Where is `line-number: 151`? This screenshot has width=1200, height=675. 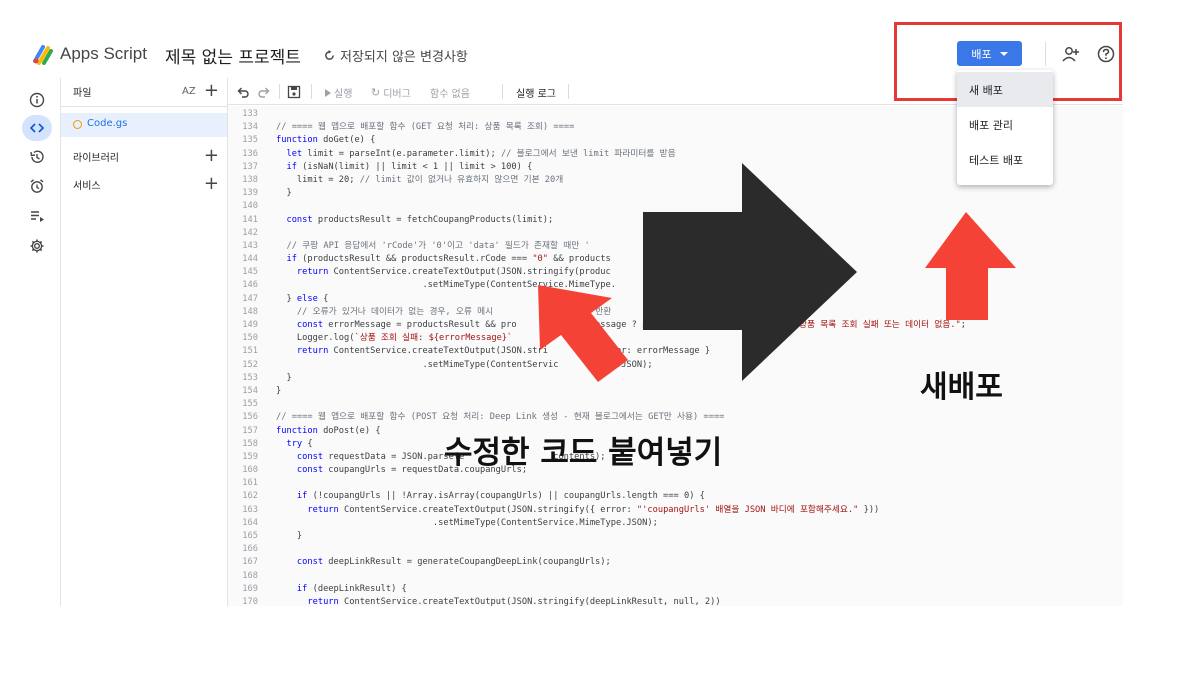 line-number: 151 is located at coordinates (250, 351).